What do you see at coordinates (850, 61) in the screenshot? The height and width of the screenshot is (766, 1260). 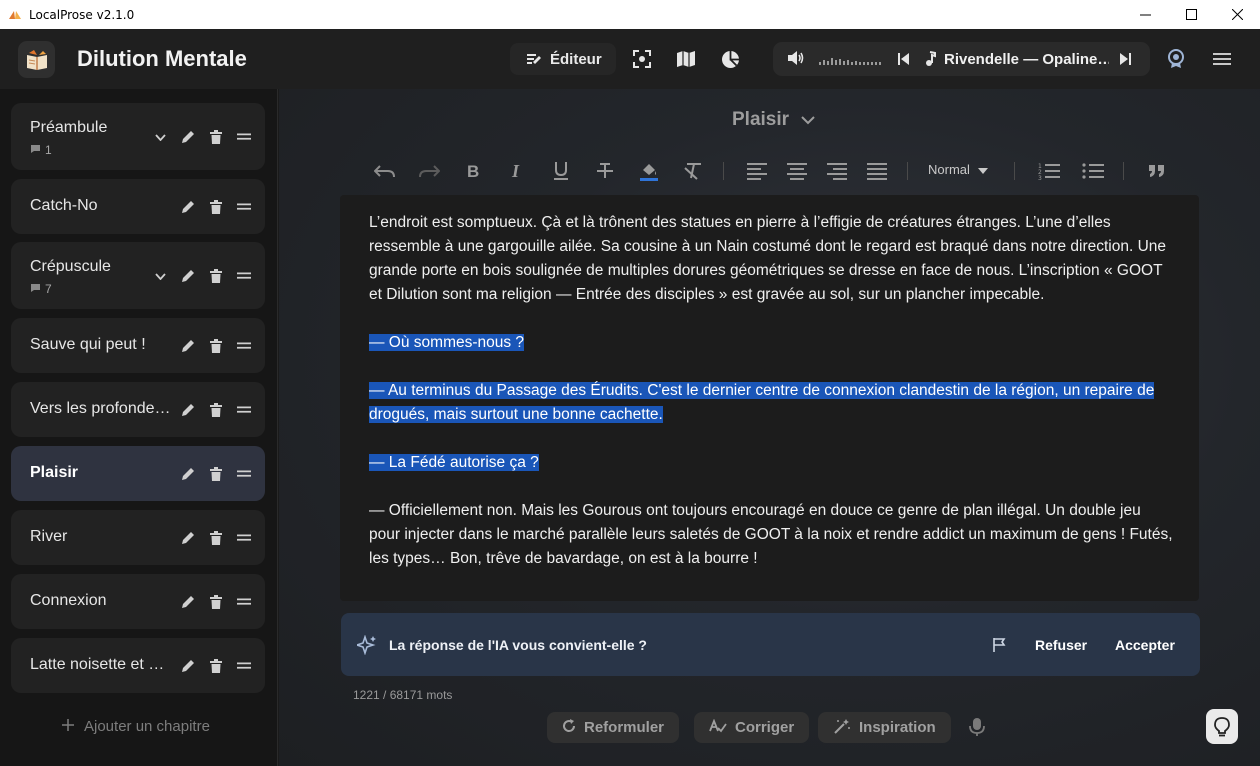 I see `volume-level-bars` at bounding box center [850, 61].